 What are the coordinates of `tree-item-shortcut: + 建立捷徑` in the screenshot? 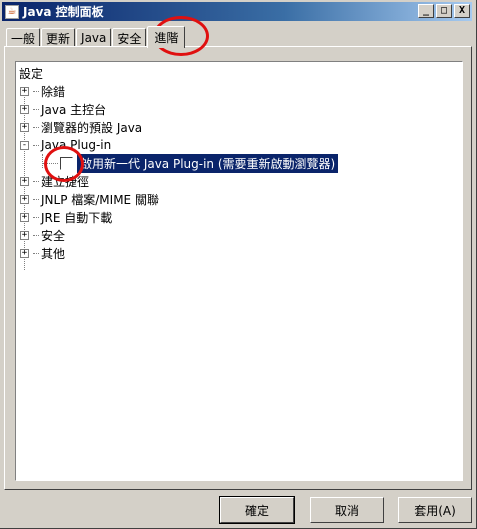 It's located at (52, 181).